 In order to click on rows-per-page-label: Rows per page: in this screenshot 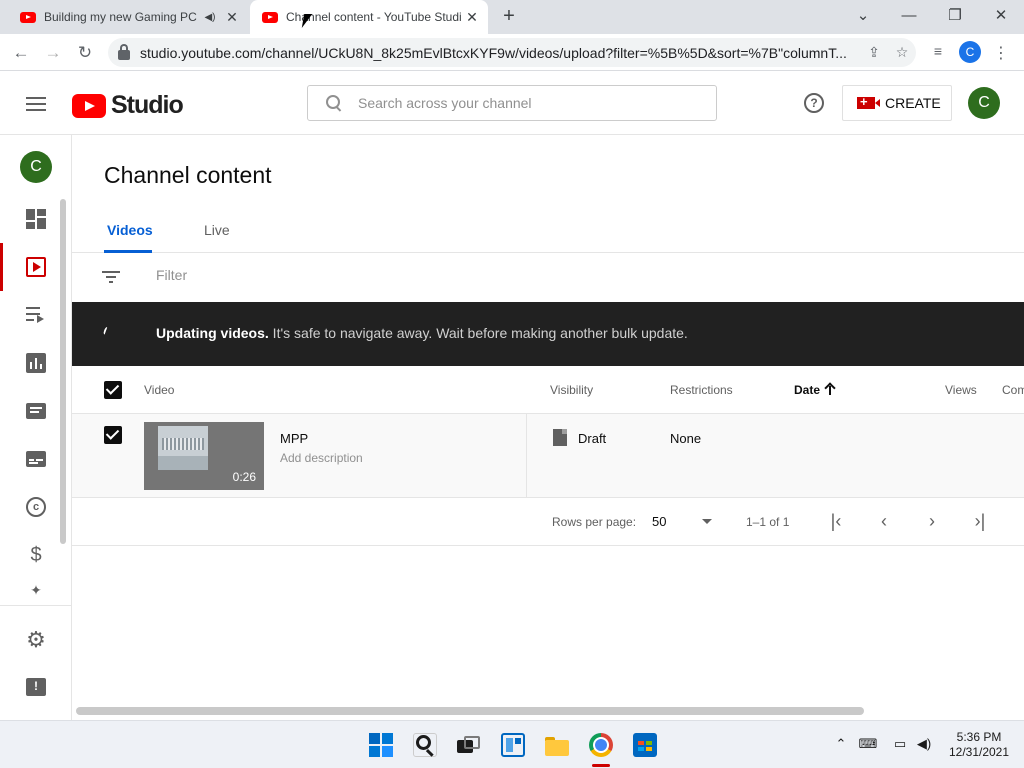, I will do `click(594, 522)`.